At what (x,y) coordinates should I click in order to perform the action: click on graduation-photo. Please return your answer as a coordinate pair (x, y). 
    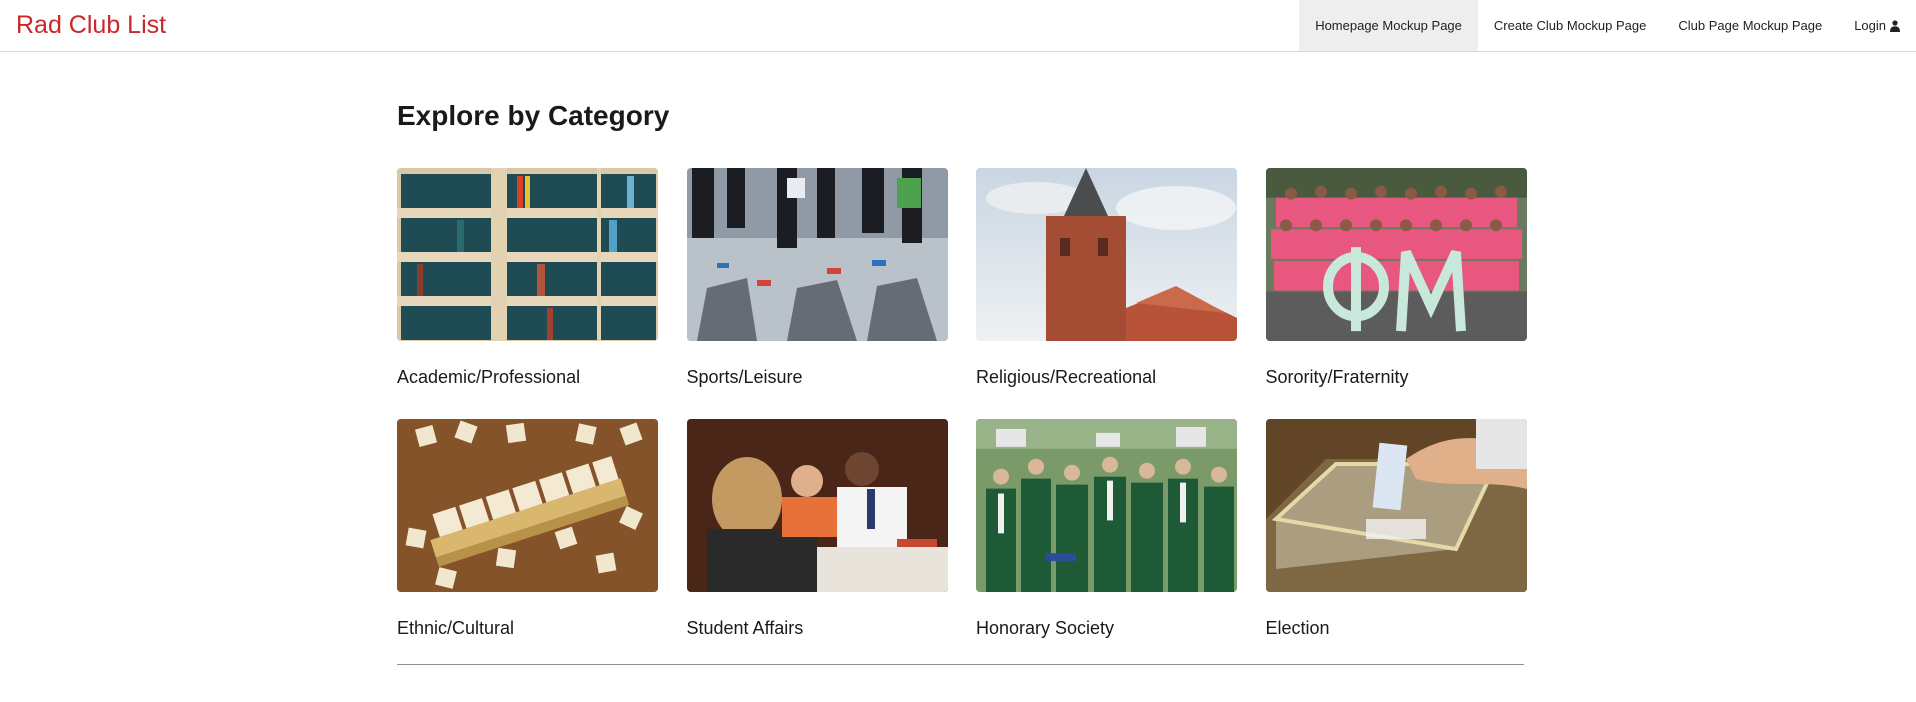
    Looking at the image, I should click on (1106, 505).